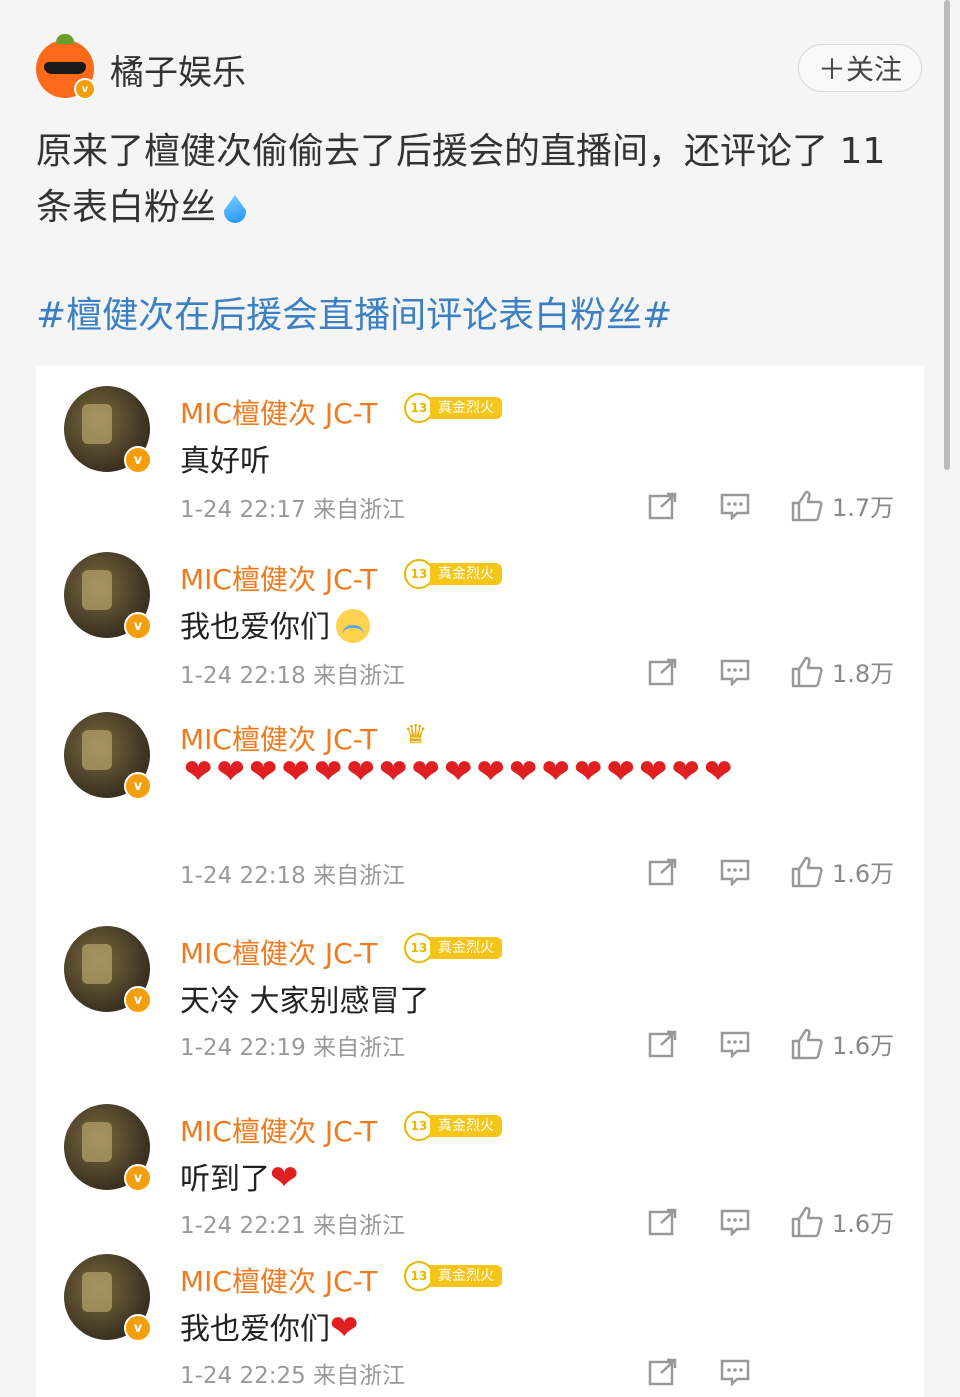  Describe the element at coordinates (353, 626) in the screenshot. I see `crying-face-icon` at that location.